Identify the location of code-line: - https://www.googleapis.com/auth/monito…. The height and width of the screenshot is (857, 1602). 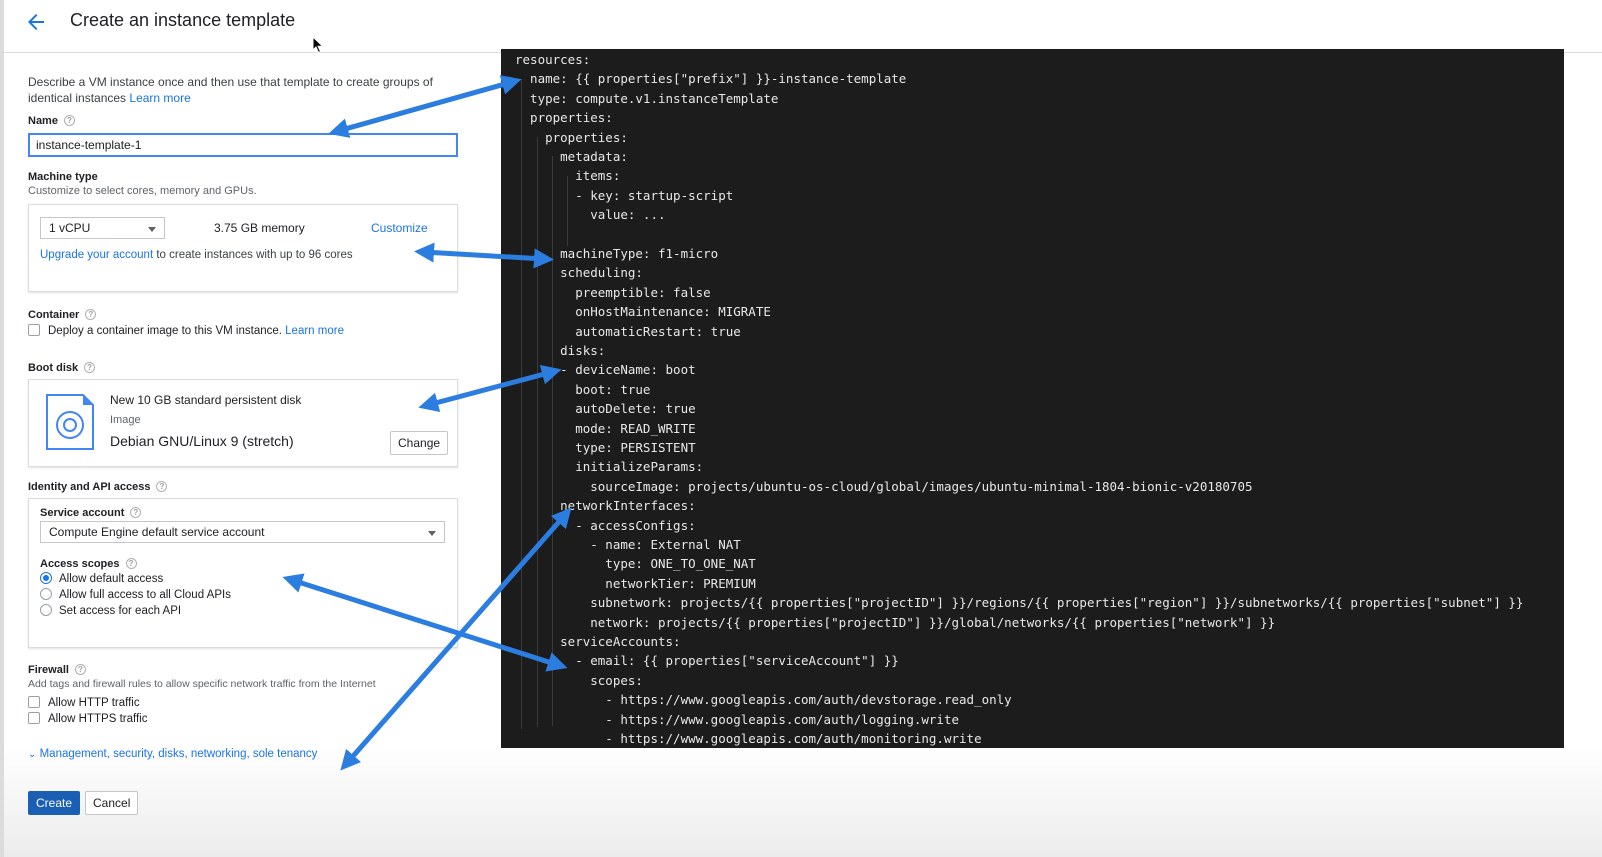
(748, 738).